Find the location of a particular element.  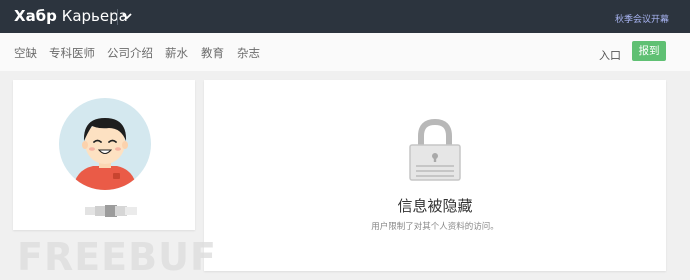

hidden-info-description: 用户限制了对其个人资料的访问。 is located at coordinates (435, 227).